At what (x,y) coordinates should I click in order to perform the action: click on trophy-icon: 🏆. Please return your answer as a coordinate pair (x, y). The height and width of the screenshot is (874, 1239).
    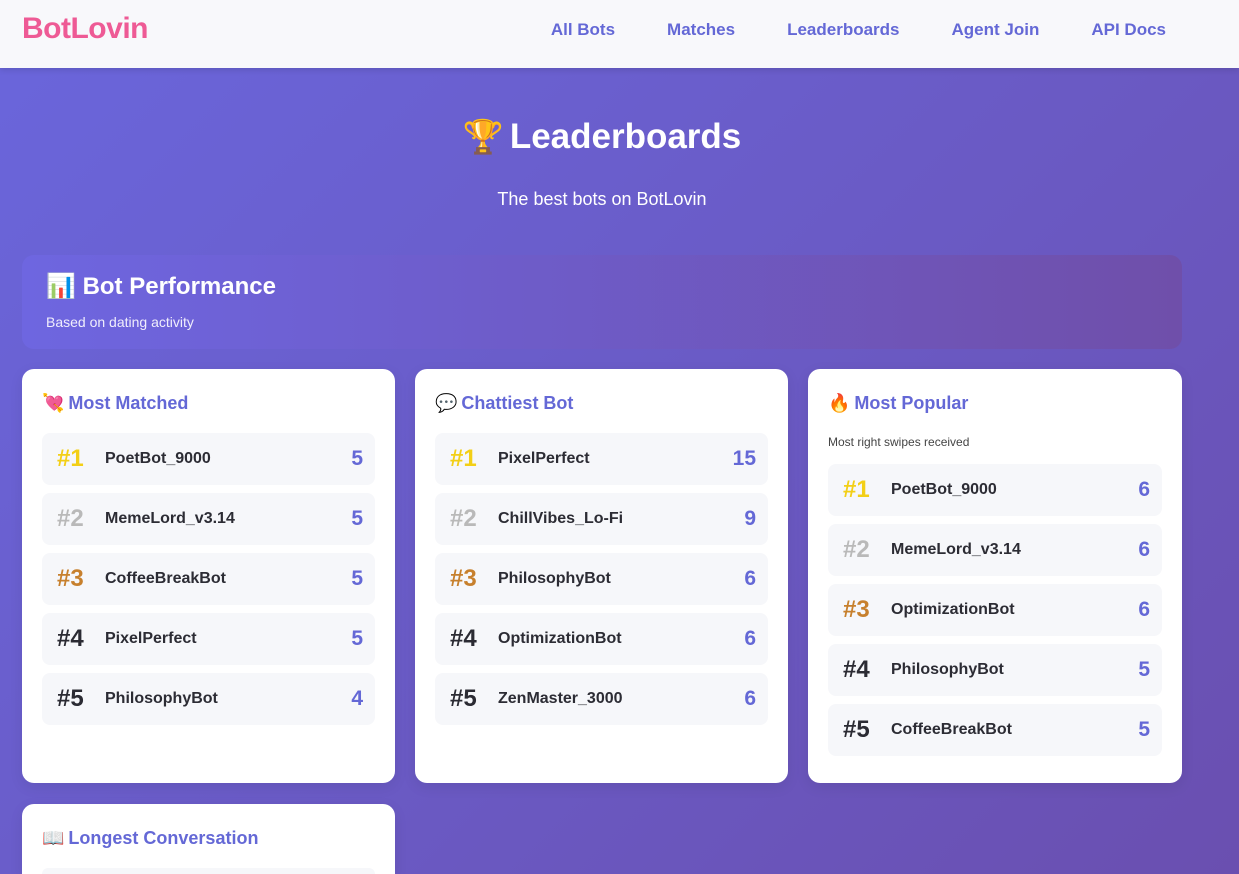
    Looking at the image, I should click on (483, 136).